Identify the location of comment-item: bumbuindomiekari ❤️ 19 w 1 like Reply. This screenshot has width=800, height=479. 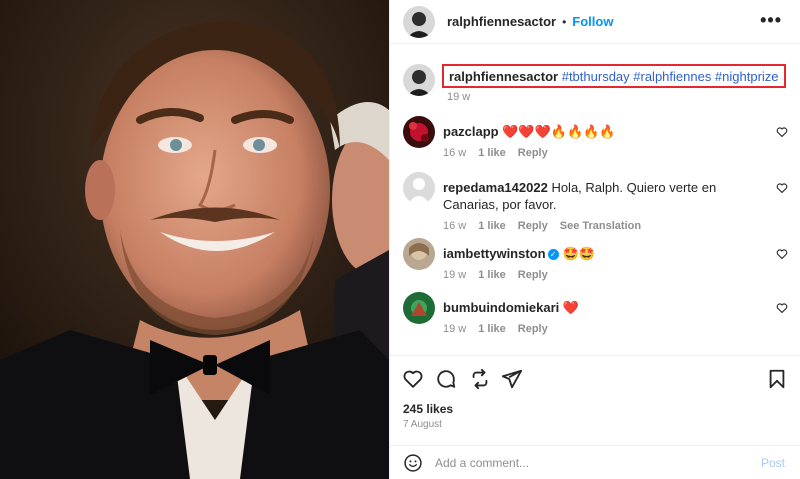
(595, 313).